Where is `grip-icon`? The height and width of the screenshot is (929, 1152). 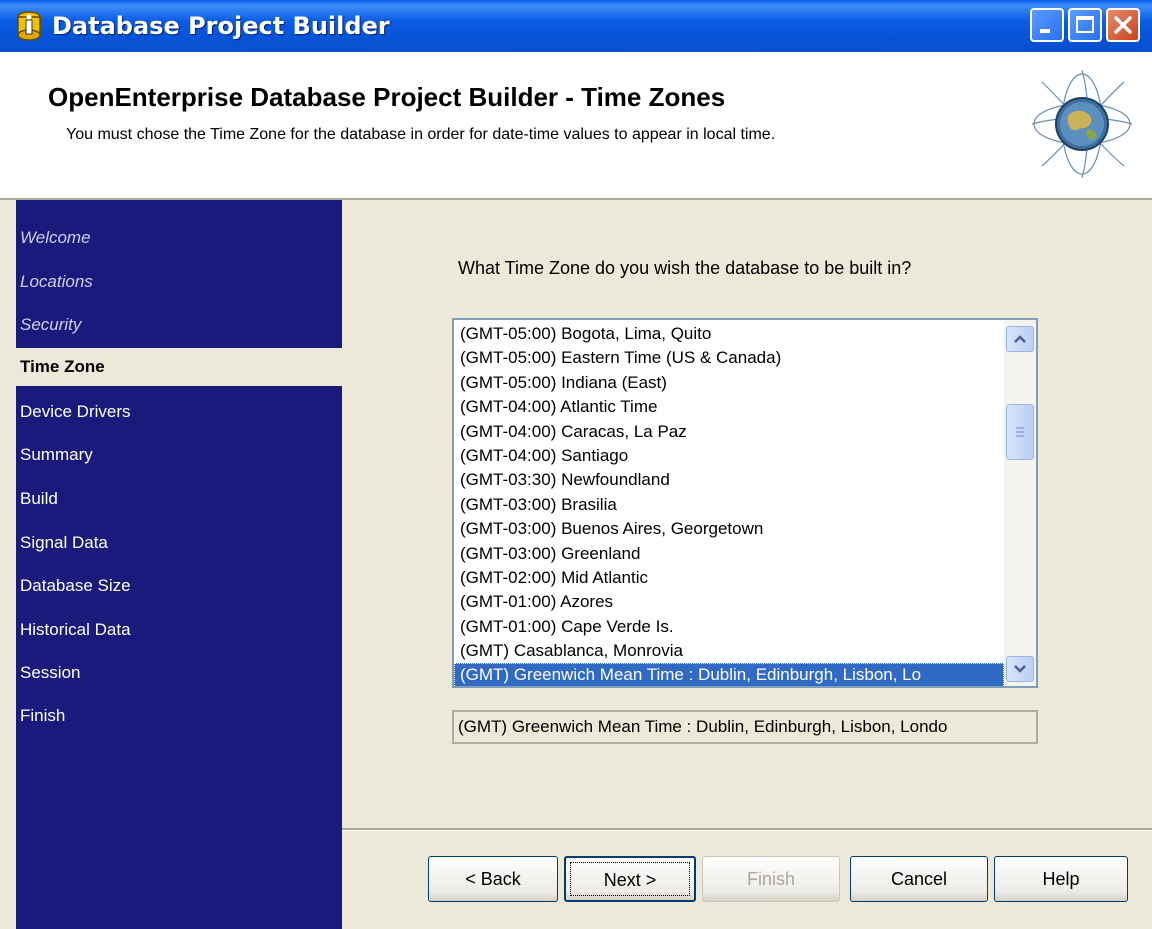 grip-icon is located at coordinates (1020, 432).